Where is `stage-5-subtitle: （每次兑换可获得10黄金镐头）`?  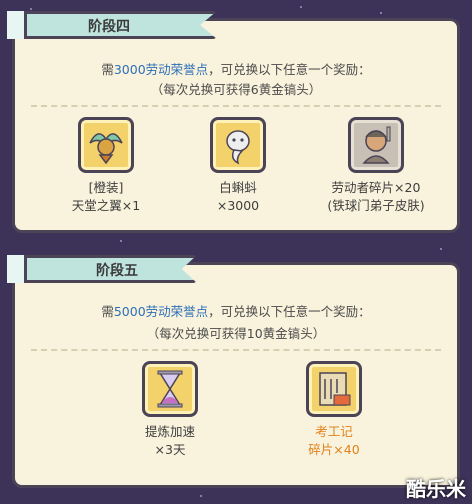
stage-5-subtitle: （每次兑换可获得10黄金镐头） is located at coordinates (236, 333).